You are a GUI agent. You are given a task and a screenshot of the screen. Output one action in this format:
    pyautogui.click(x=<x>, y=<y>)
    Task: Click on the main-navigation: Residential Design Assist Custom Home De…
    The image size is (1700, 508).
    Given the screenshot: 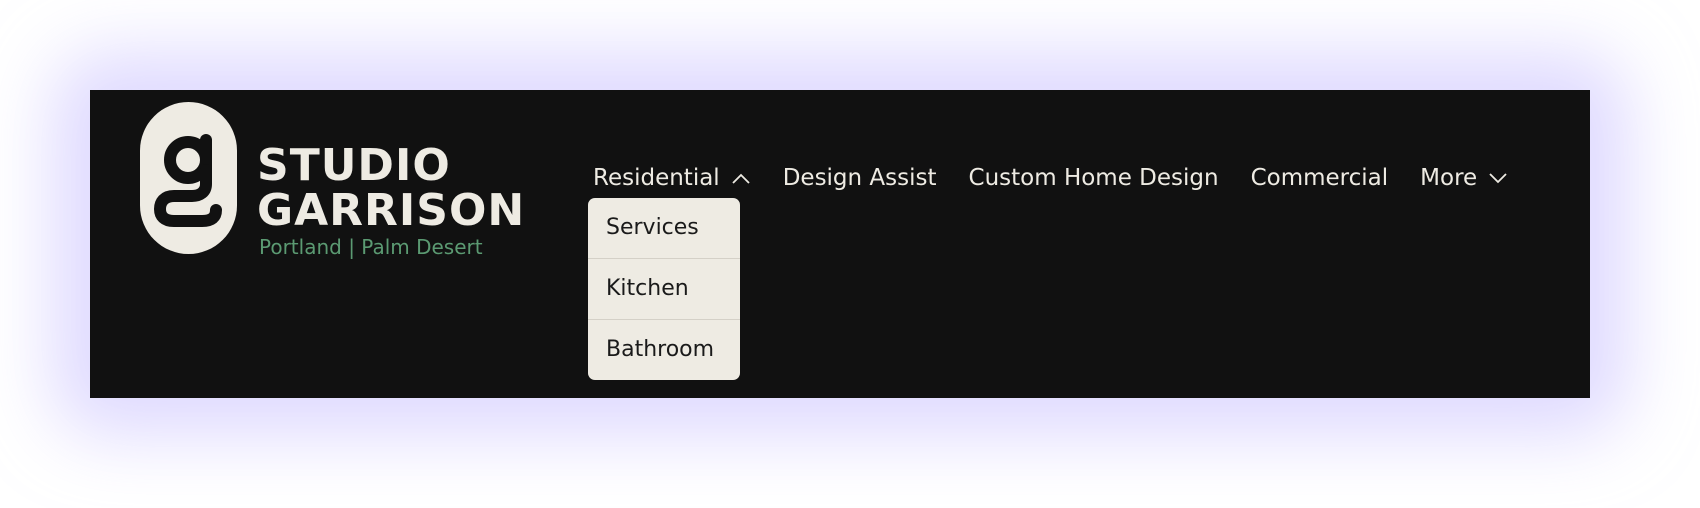 What is the action you would take?
    pyautogui.click(x=1050, y=178)
    